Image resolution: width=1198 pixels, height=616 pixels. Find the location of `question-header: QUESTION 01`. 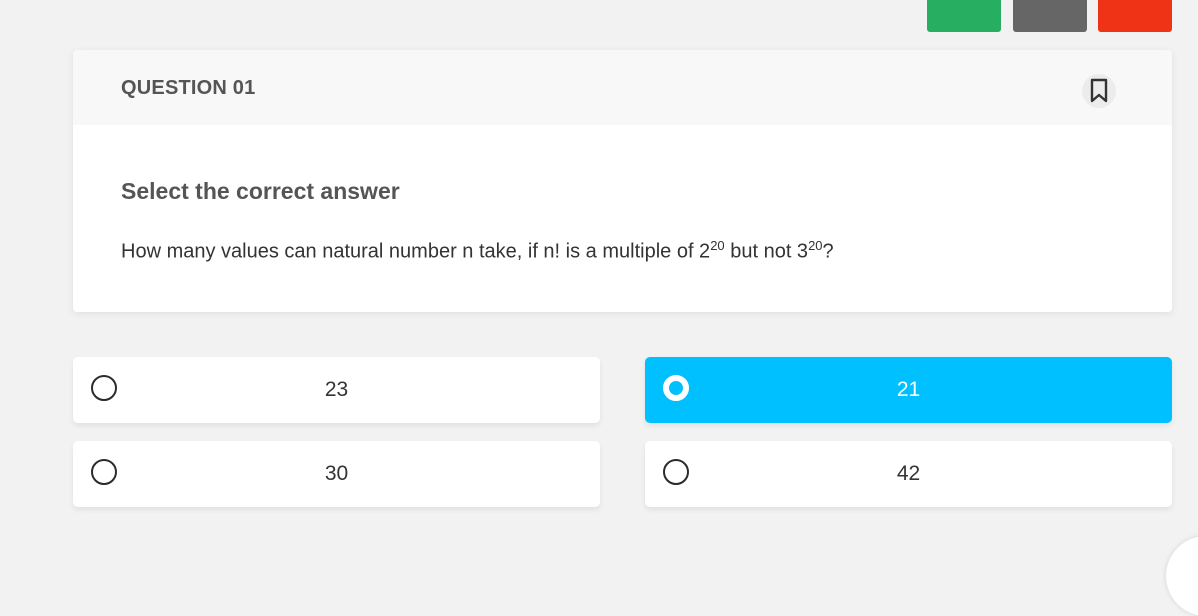

question-header: QUESTION 01 is located at coordinates (622, 87).